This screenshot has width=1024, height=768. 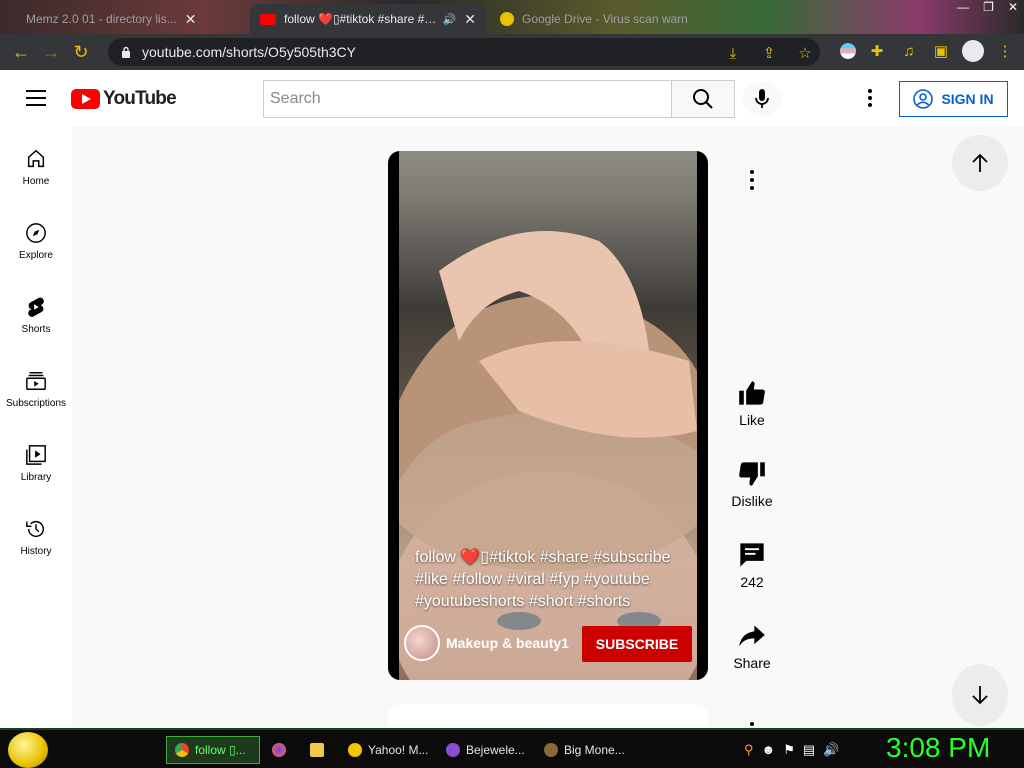 I want to click on like-button: Like, so click(x=752, y=404).